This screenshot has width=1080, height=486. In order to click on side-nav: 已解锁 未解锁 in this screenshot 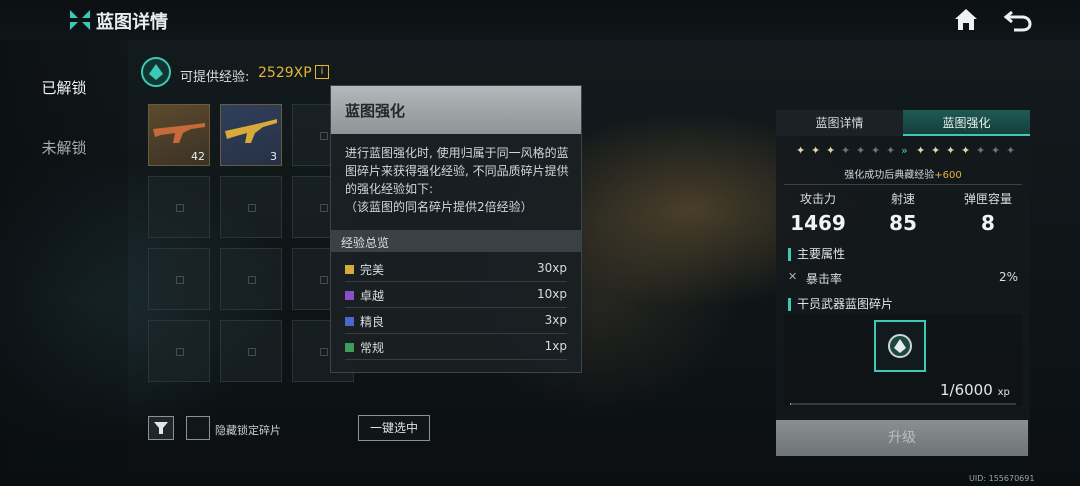, I will do `click(64, 263)`.